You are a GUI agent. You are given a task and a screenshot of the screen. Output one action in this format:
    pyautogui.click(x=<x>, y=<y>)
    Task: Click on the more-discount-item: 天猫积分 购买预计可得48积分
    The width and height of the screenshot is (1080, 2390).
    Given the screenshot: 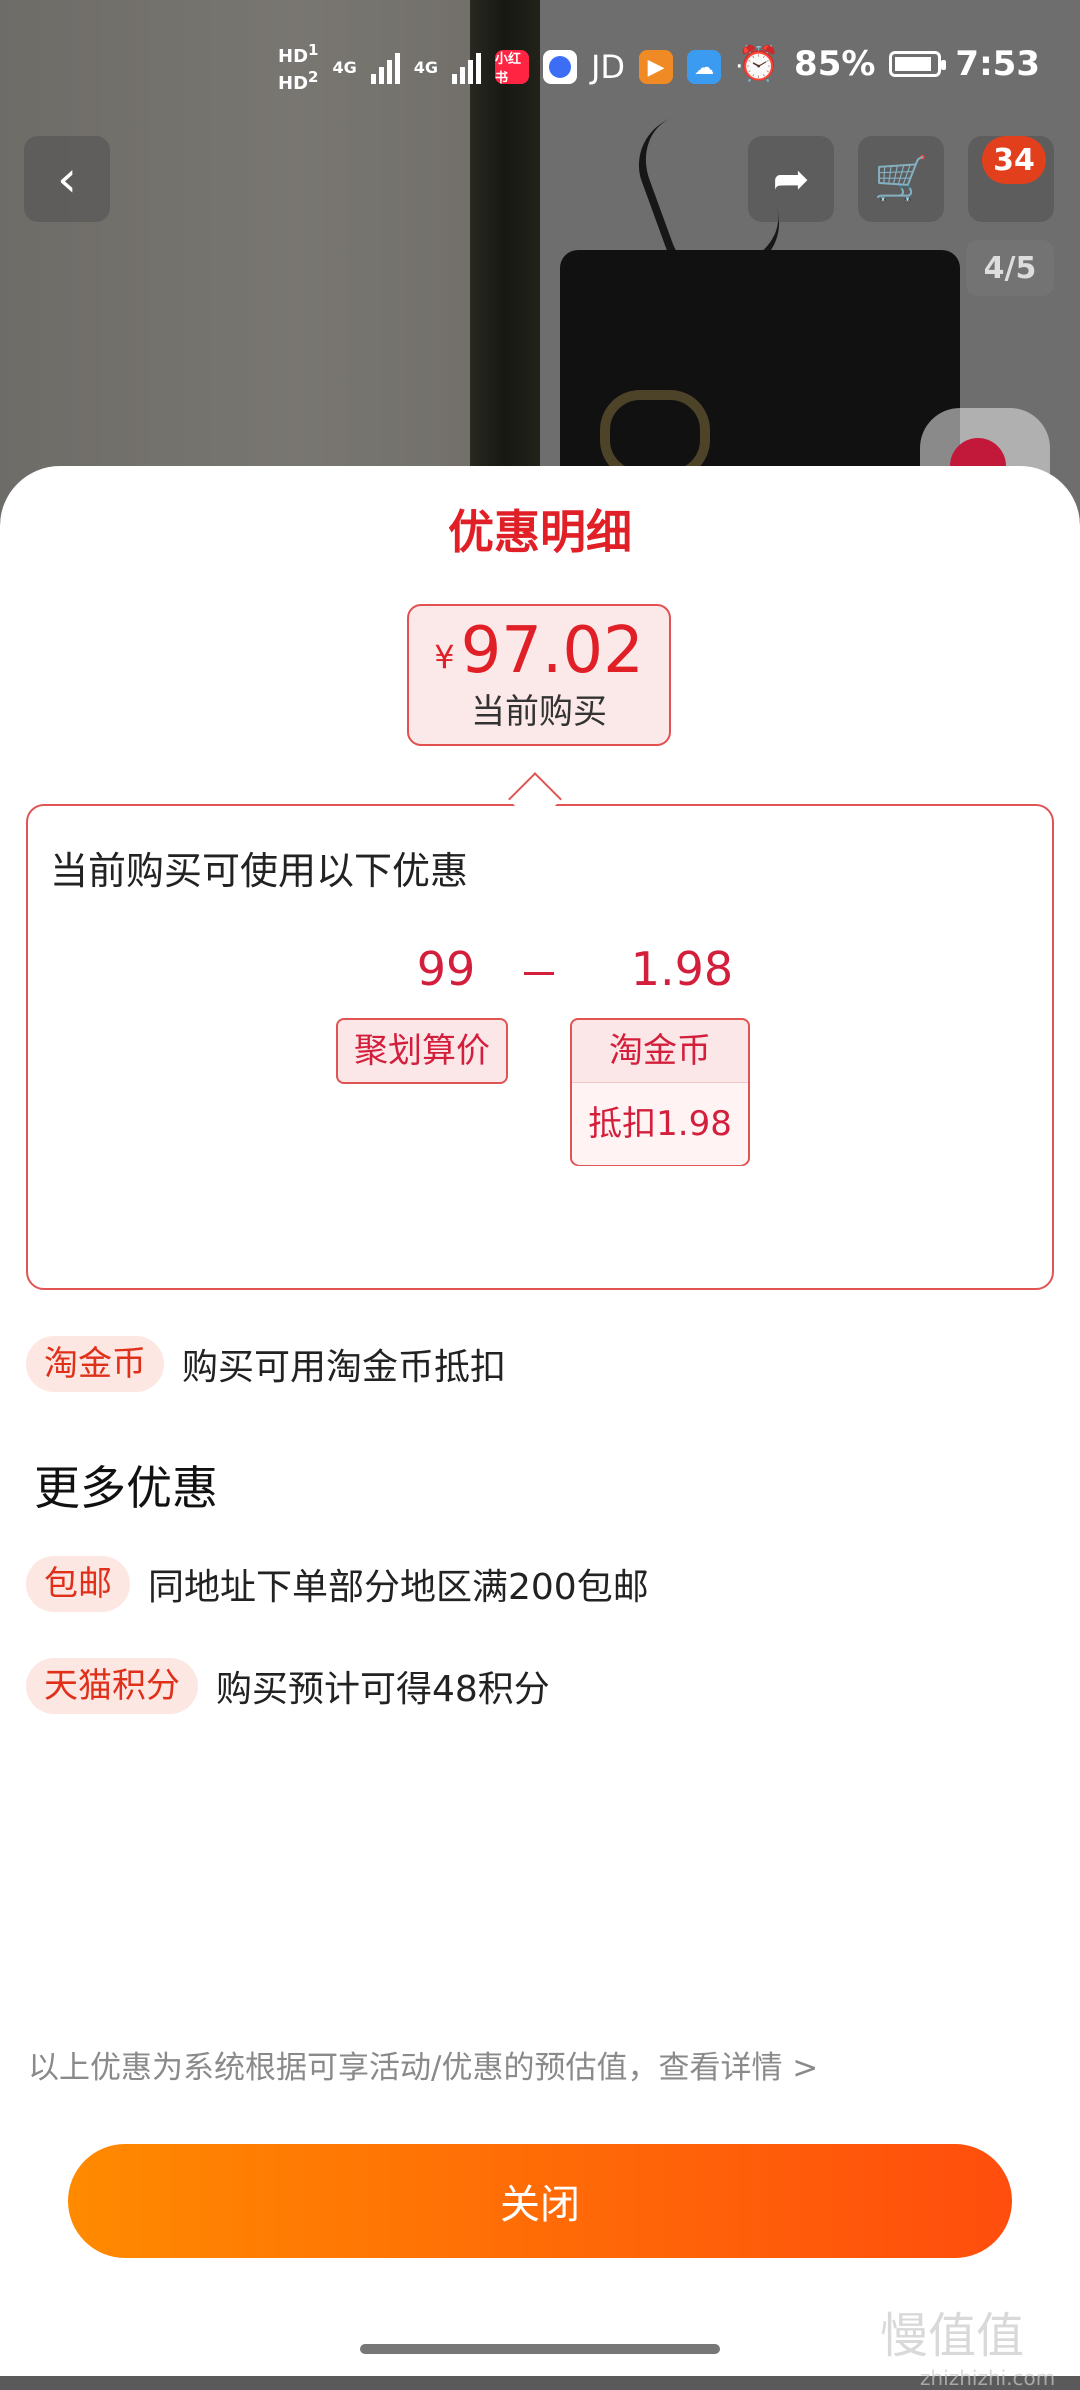 What is the action you would take?
    pyautogui.click(x=288, y=1686)
    